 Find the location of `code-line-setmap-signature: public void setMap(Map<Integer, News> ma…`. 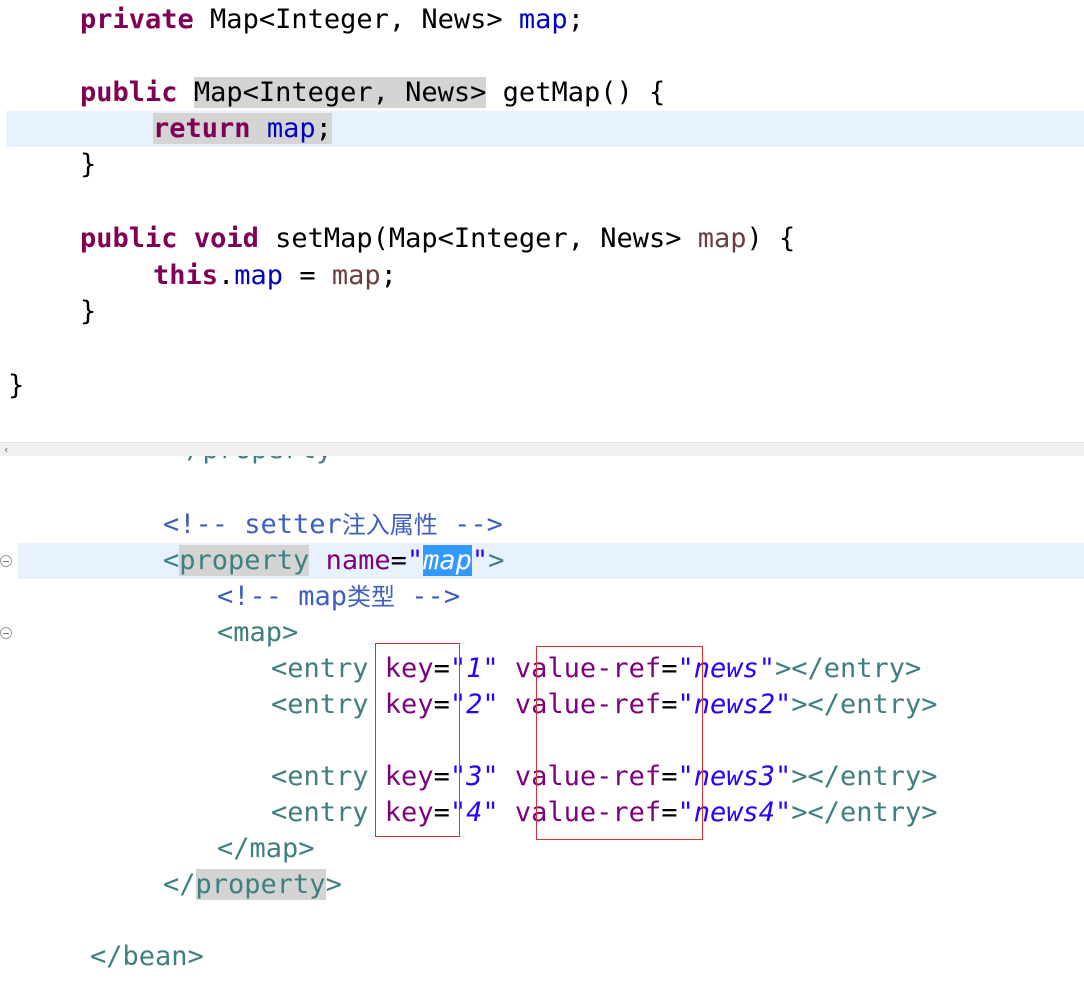

code-line-setmap-signature: public void setMap(Map<Integer, News> ma… is located at coordinates (437, 239).